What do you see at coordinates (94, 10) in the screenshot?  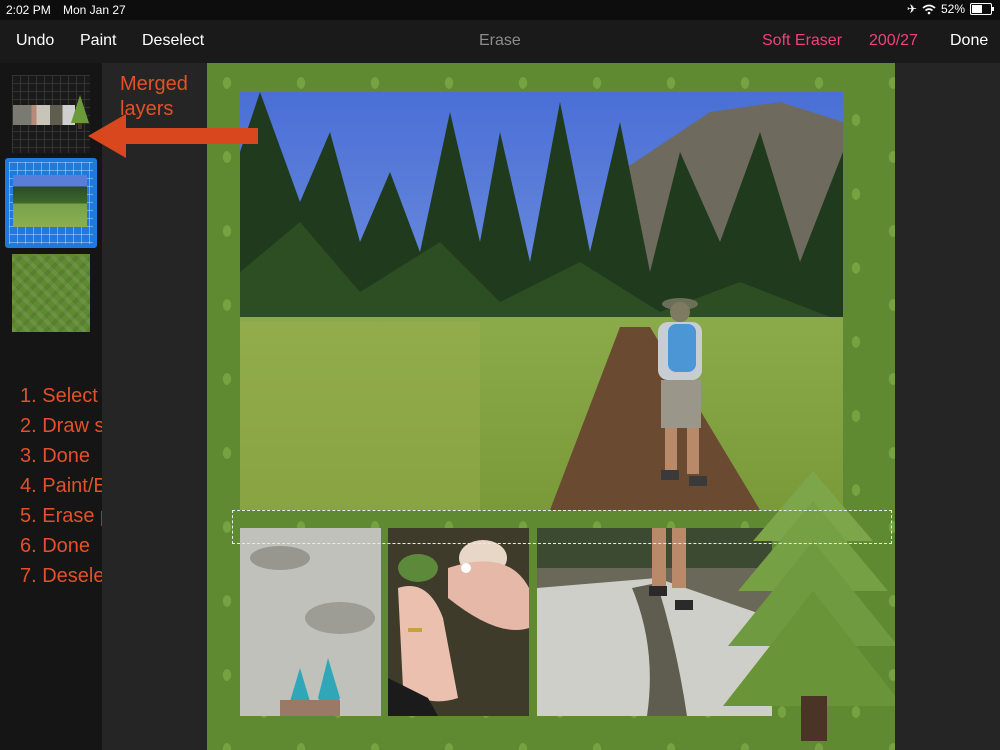 I see `status-date: Mon Jan 27` at bounding box center [94, 10].